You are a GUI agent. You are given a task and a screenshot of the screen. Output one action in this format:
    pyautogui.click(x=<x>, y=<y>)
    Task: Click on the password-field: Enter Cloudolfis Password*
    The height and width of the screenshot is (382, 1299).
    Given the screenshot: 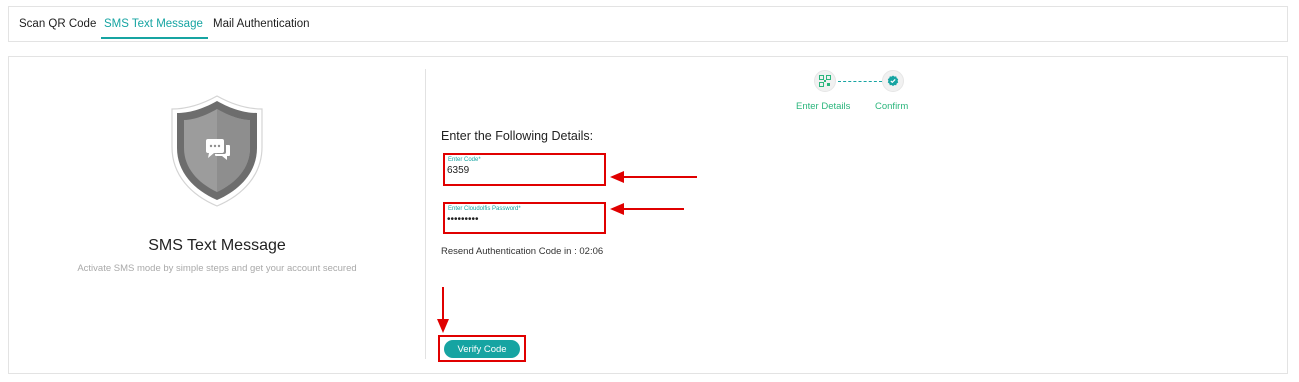 What is the action you would take?
    pyautogui.click(x=524, y=218)
    